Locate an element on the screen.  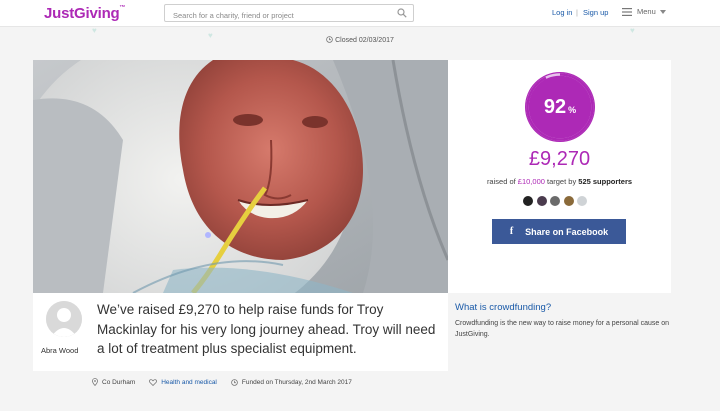
user-icon is located at coordinates (64, 319).